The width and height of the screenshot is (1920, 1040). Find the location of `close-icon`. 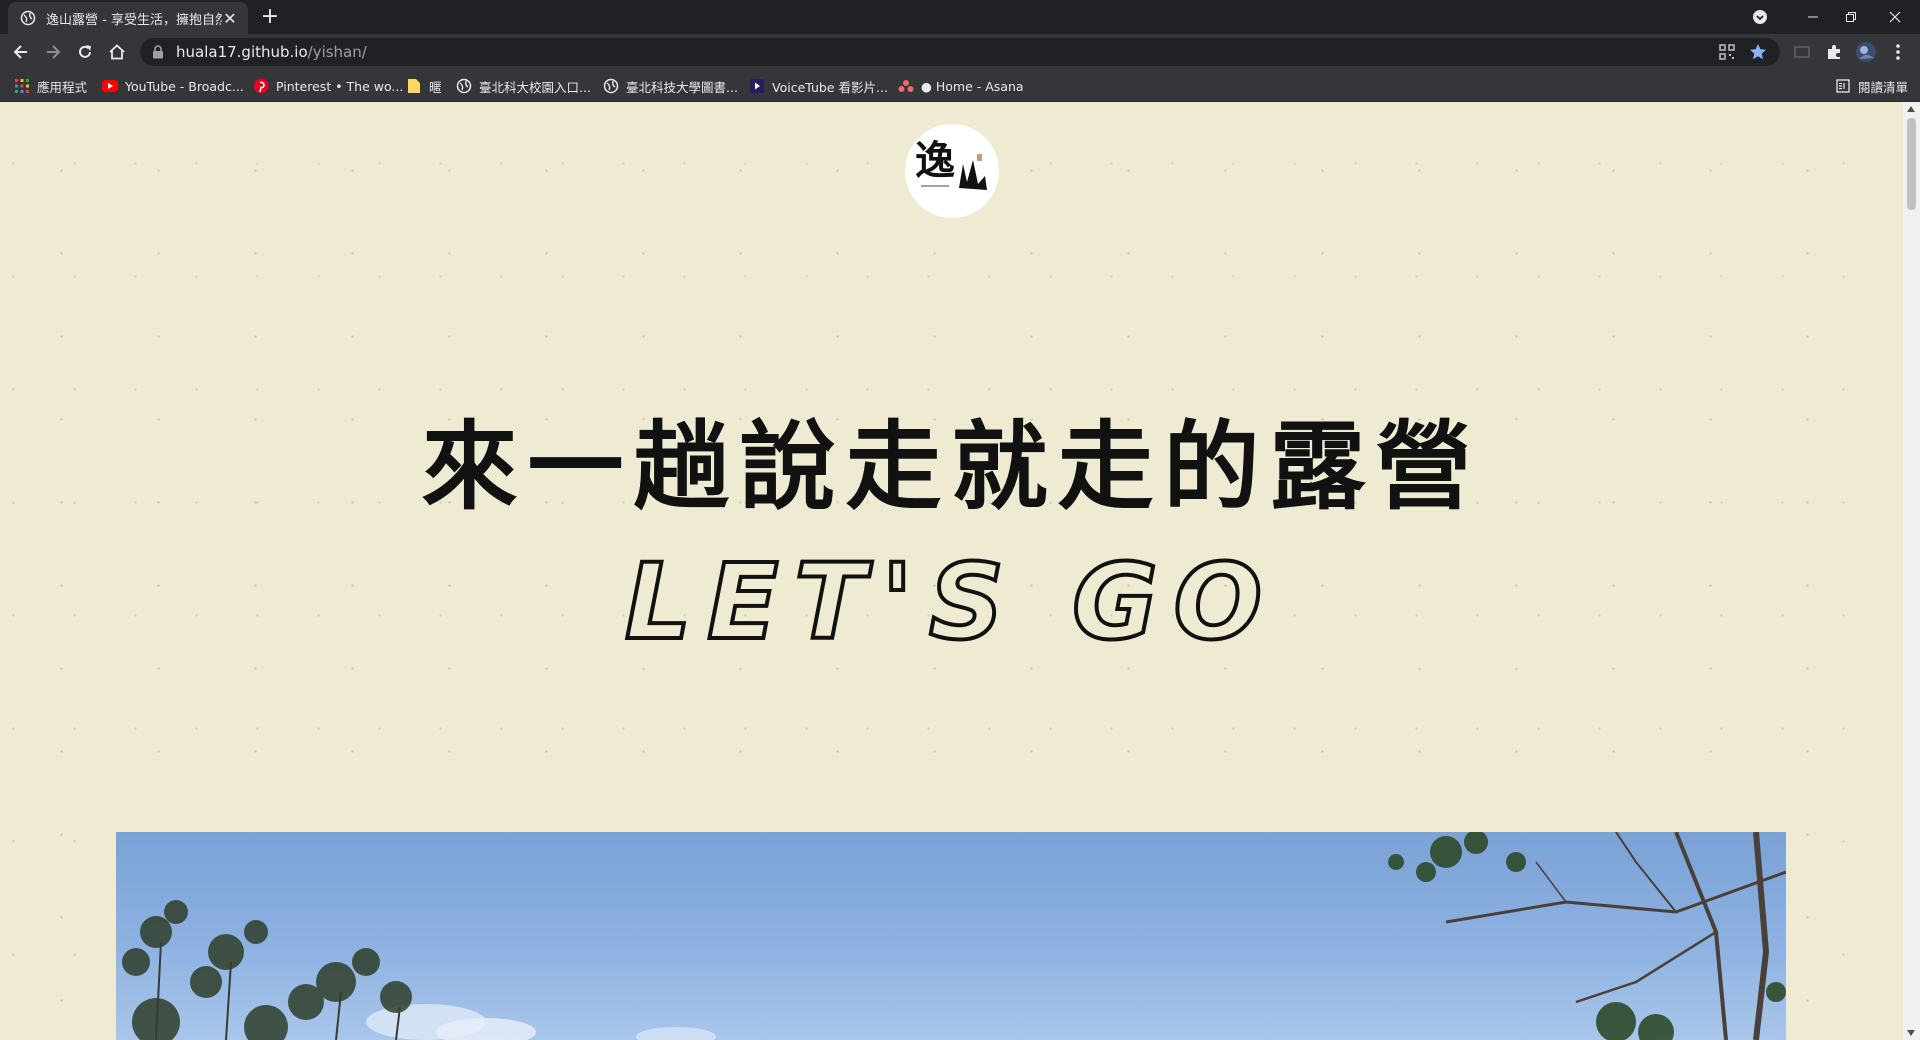

close-icon is located at coordinates (1895, 17).